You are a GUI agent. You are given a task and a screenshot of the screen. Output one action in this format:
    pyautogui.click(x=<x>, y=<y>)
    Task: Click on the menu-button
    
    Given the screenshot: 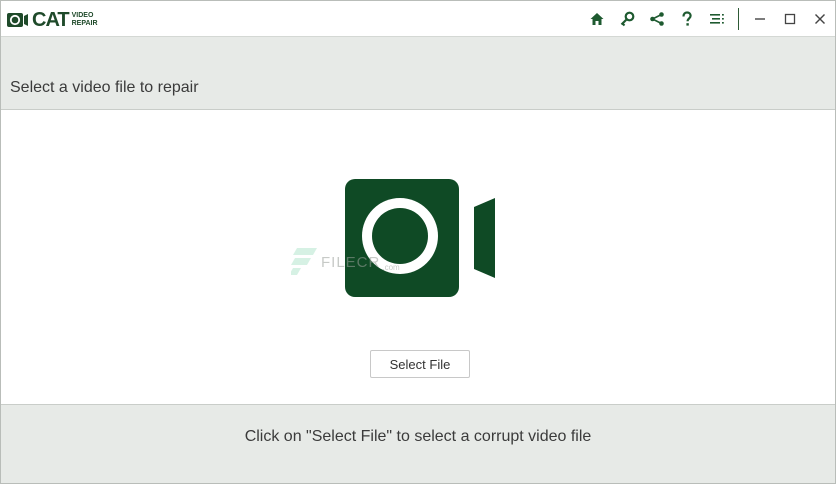 What is the action you would take?
    pyautogui.click(x=717, y=18)
    